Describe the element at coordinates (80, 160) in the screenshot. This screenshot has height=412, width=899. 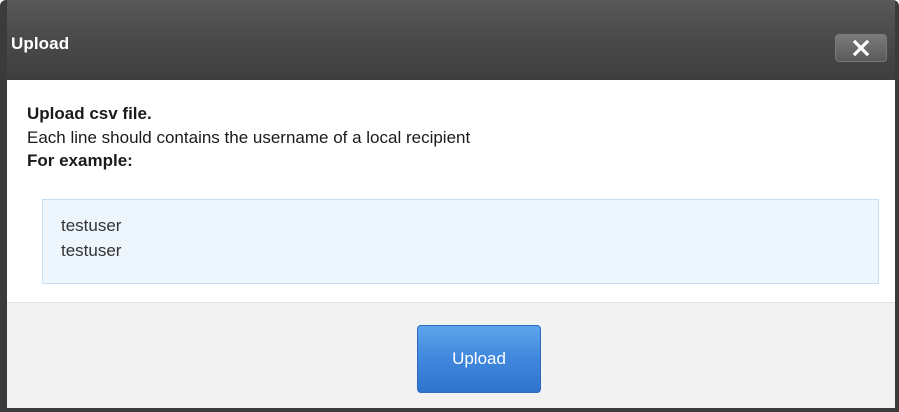
I see `example-label: For example:` at that location.